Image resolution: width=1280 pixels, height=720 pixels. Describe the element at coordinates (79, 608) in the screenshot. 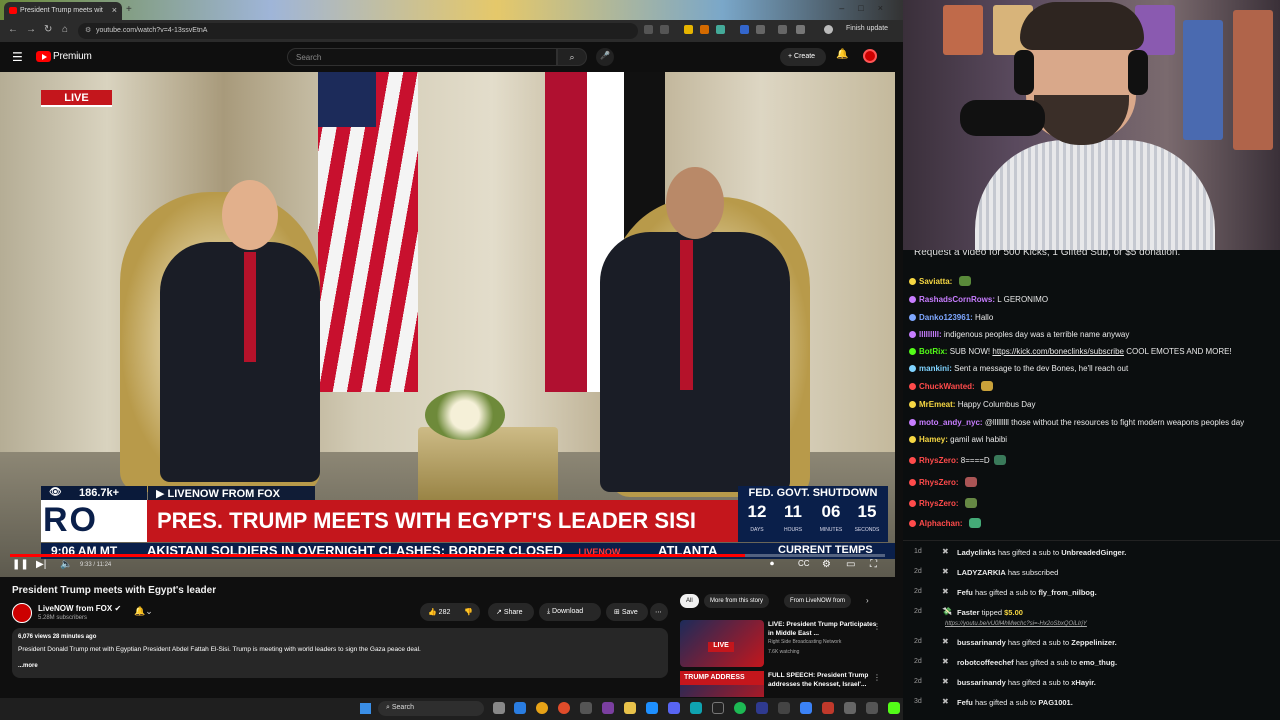

I see `channel-name: LiveNOW from FOX ✔` at that location.